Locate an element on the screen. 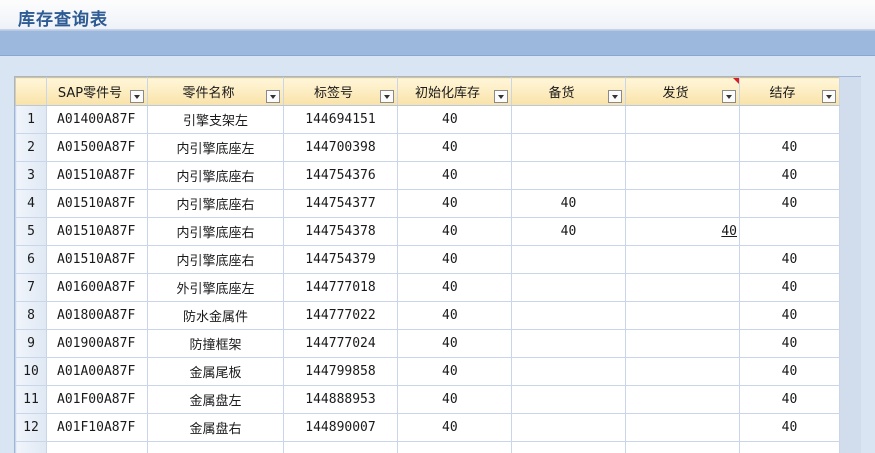 This screenshot has height=453, width=875. row-number: 6 is located at coordinates (31, 259).